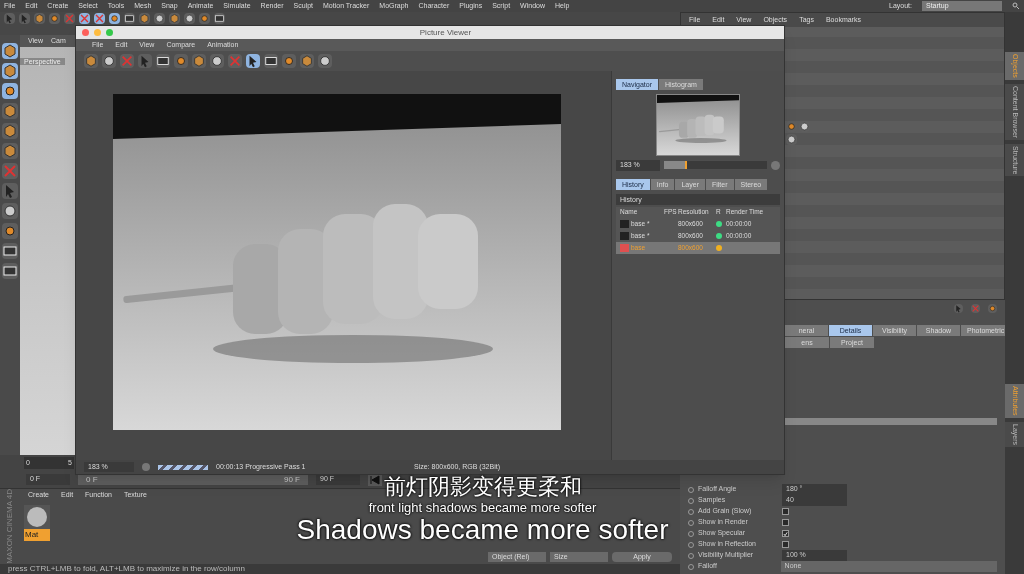 Image resolution: width=1024 pixels, height=574 pixels. What do you see at coordinates (37, 535) in the screenshot?
I see `material-name: Mat` at bounding box center [37, 535].